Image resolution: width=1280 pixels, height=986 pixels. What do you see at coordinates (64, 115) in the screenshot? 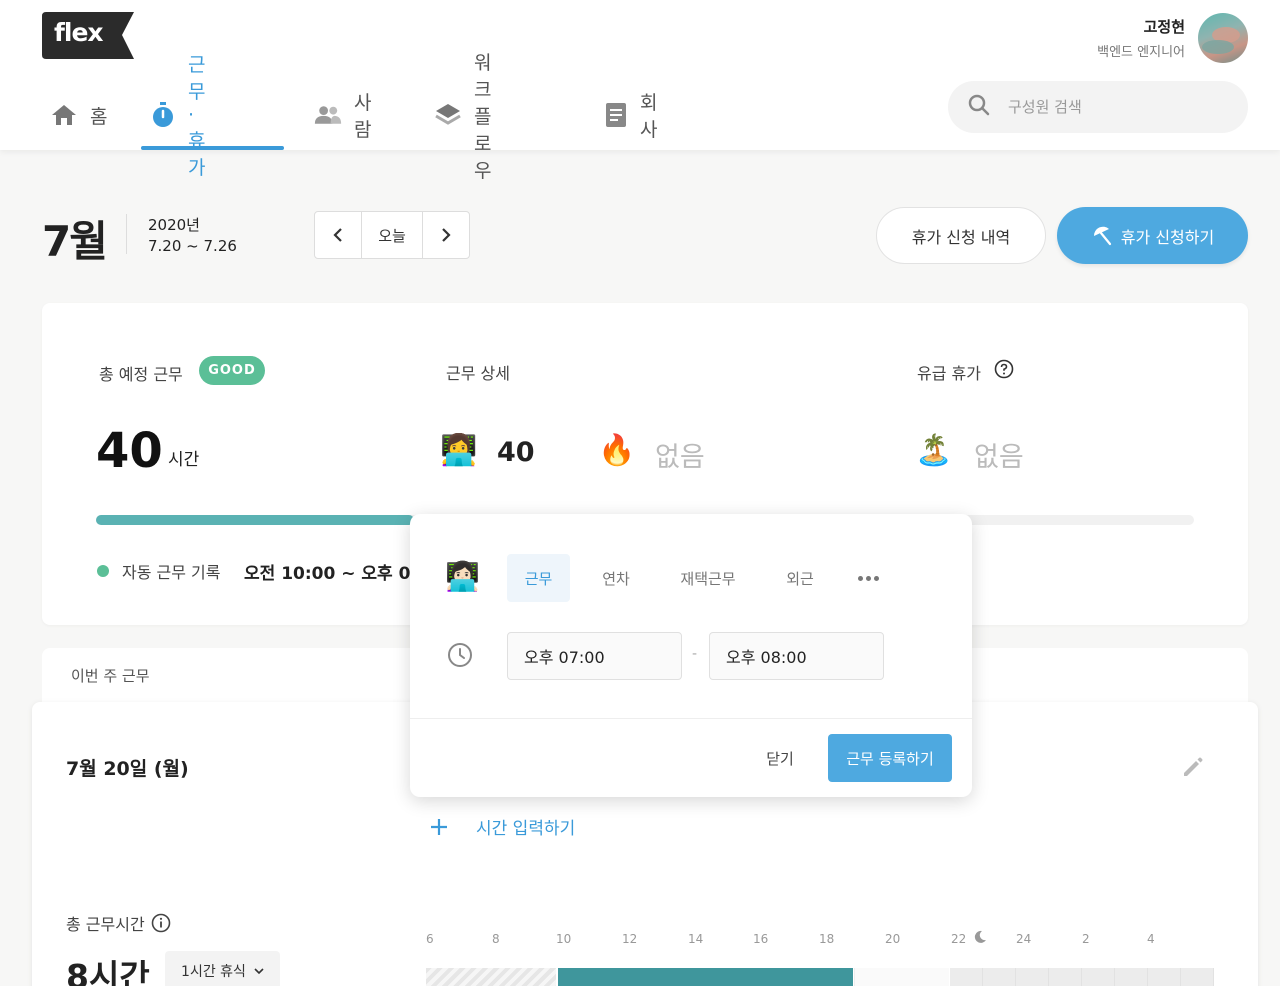
I see `home-icon` at bounding box center [64, 115].